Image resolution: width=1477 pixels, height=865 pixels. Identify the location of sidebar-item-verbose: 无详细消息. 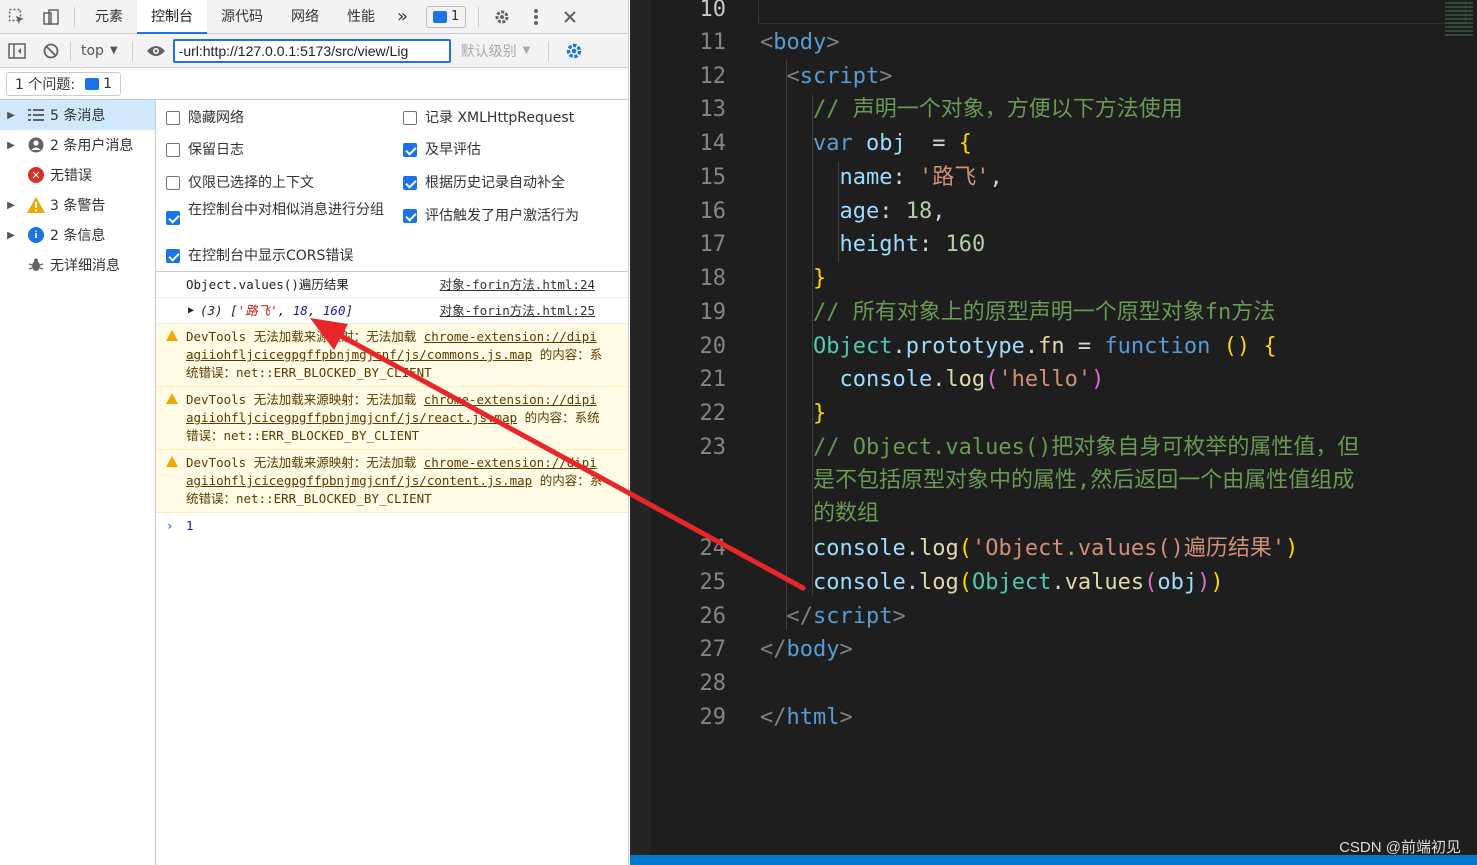
(77, 265).